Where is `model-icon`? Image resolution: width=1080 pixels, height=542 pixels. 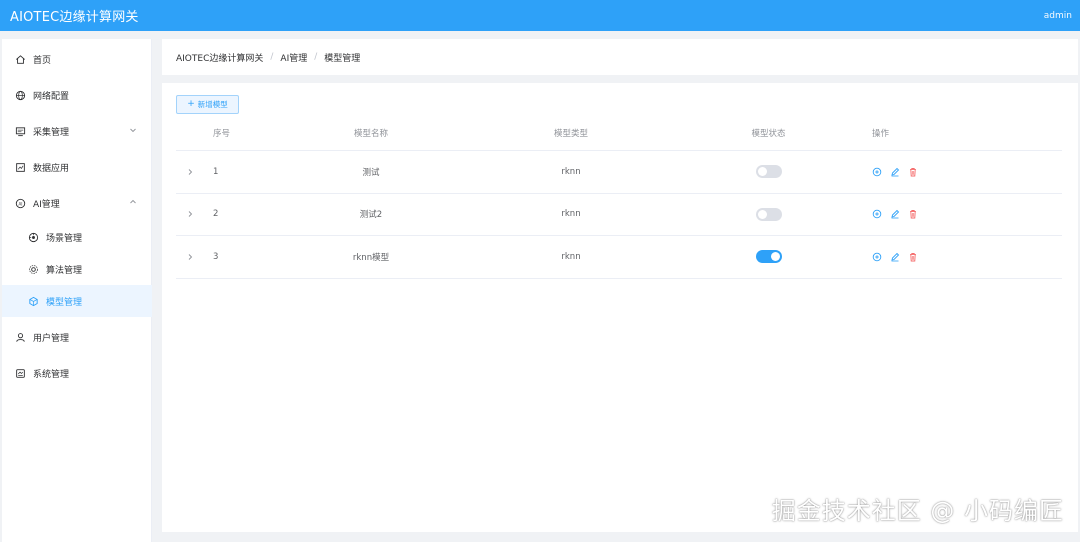 model-icon is located at coordinates (33, 301).